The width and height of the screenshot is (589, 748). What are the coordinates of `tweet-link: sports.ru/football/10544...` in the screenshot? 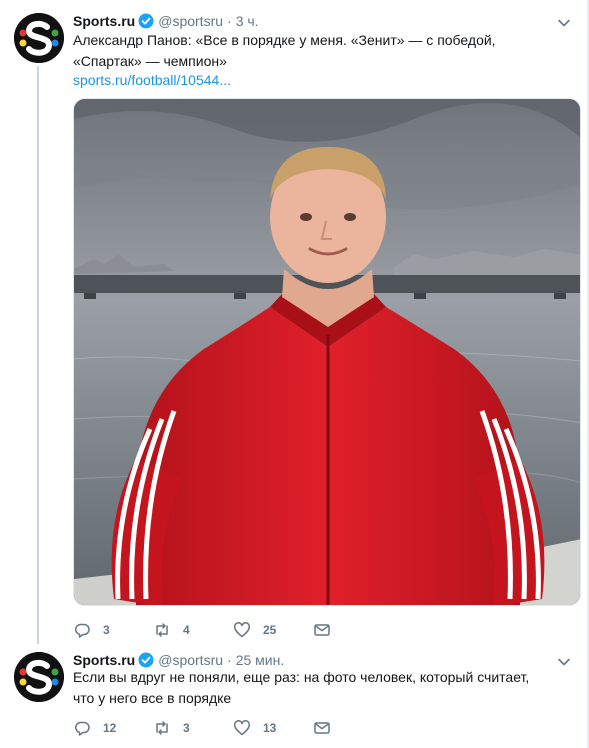 It's located at (152, 80).